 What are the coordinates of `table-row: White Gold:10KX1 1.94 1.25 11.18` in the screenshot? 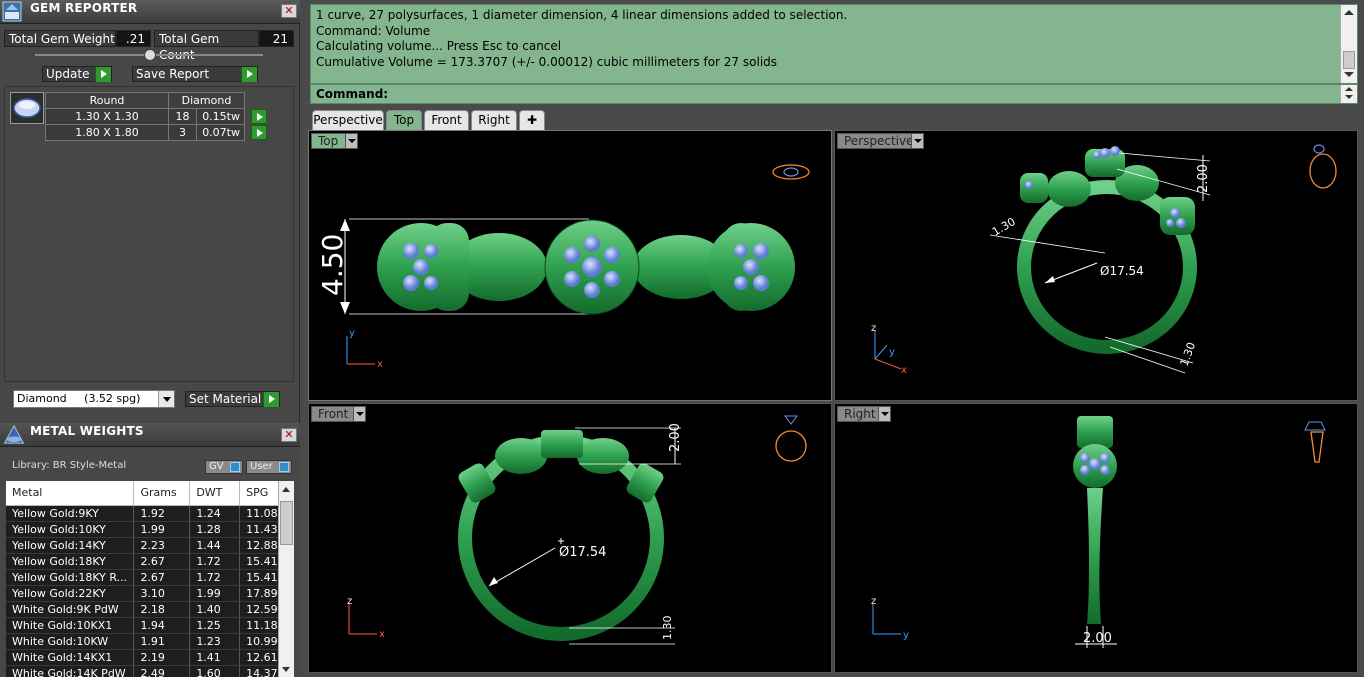 It's located at (150, 625).